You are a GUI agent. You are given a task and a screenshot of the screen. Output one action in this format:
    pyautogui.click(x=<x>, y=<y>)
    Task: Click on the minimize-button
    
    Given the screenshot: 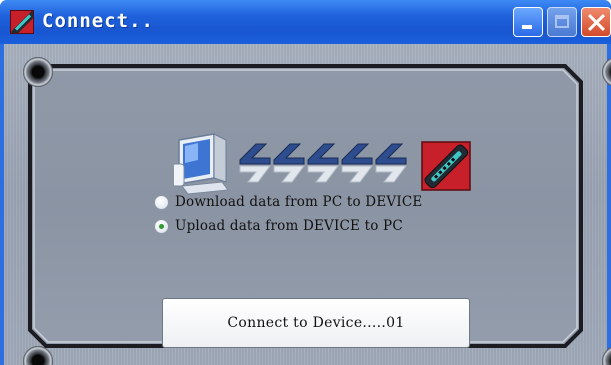 What is the action you would take?
    pyautogui.click(x=528, y=22)
    